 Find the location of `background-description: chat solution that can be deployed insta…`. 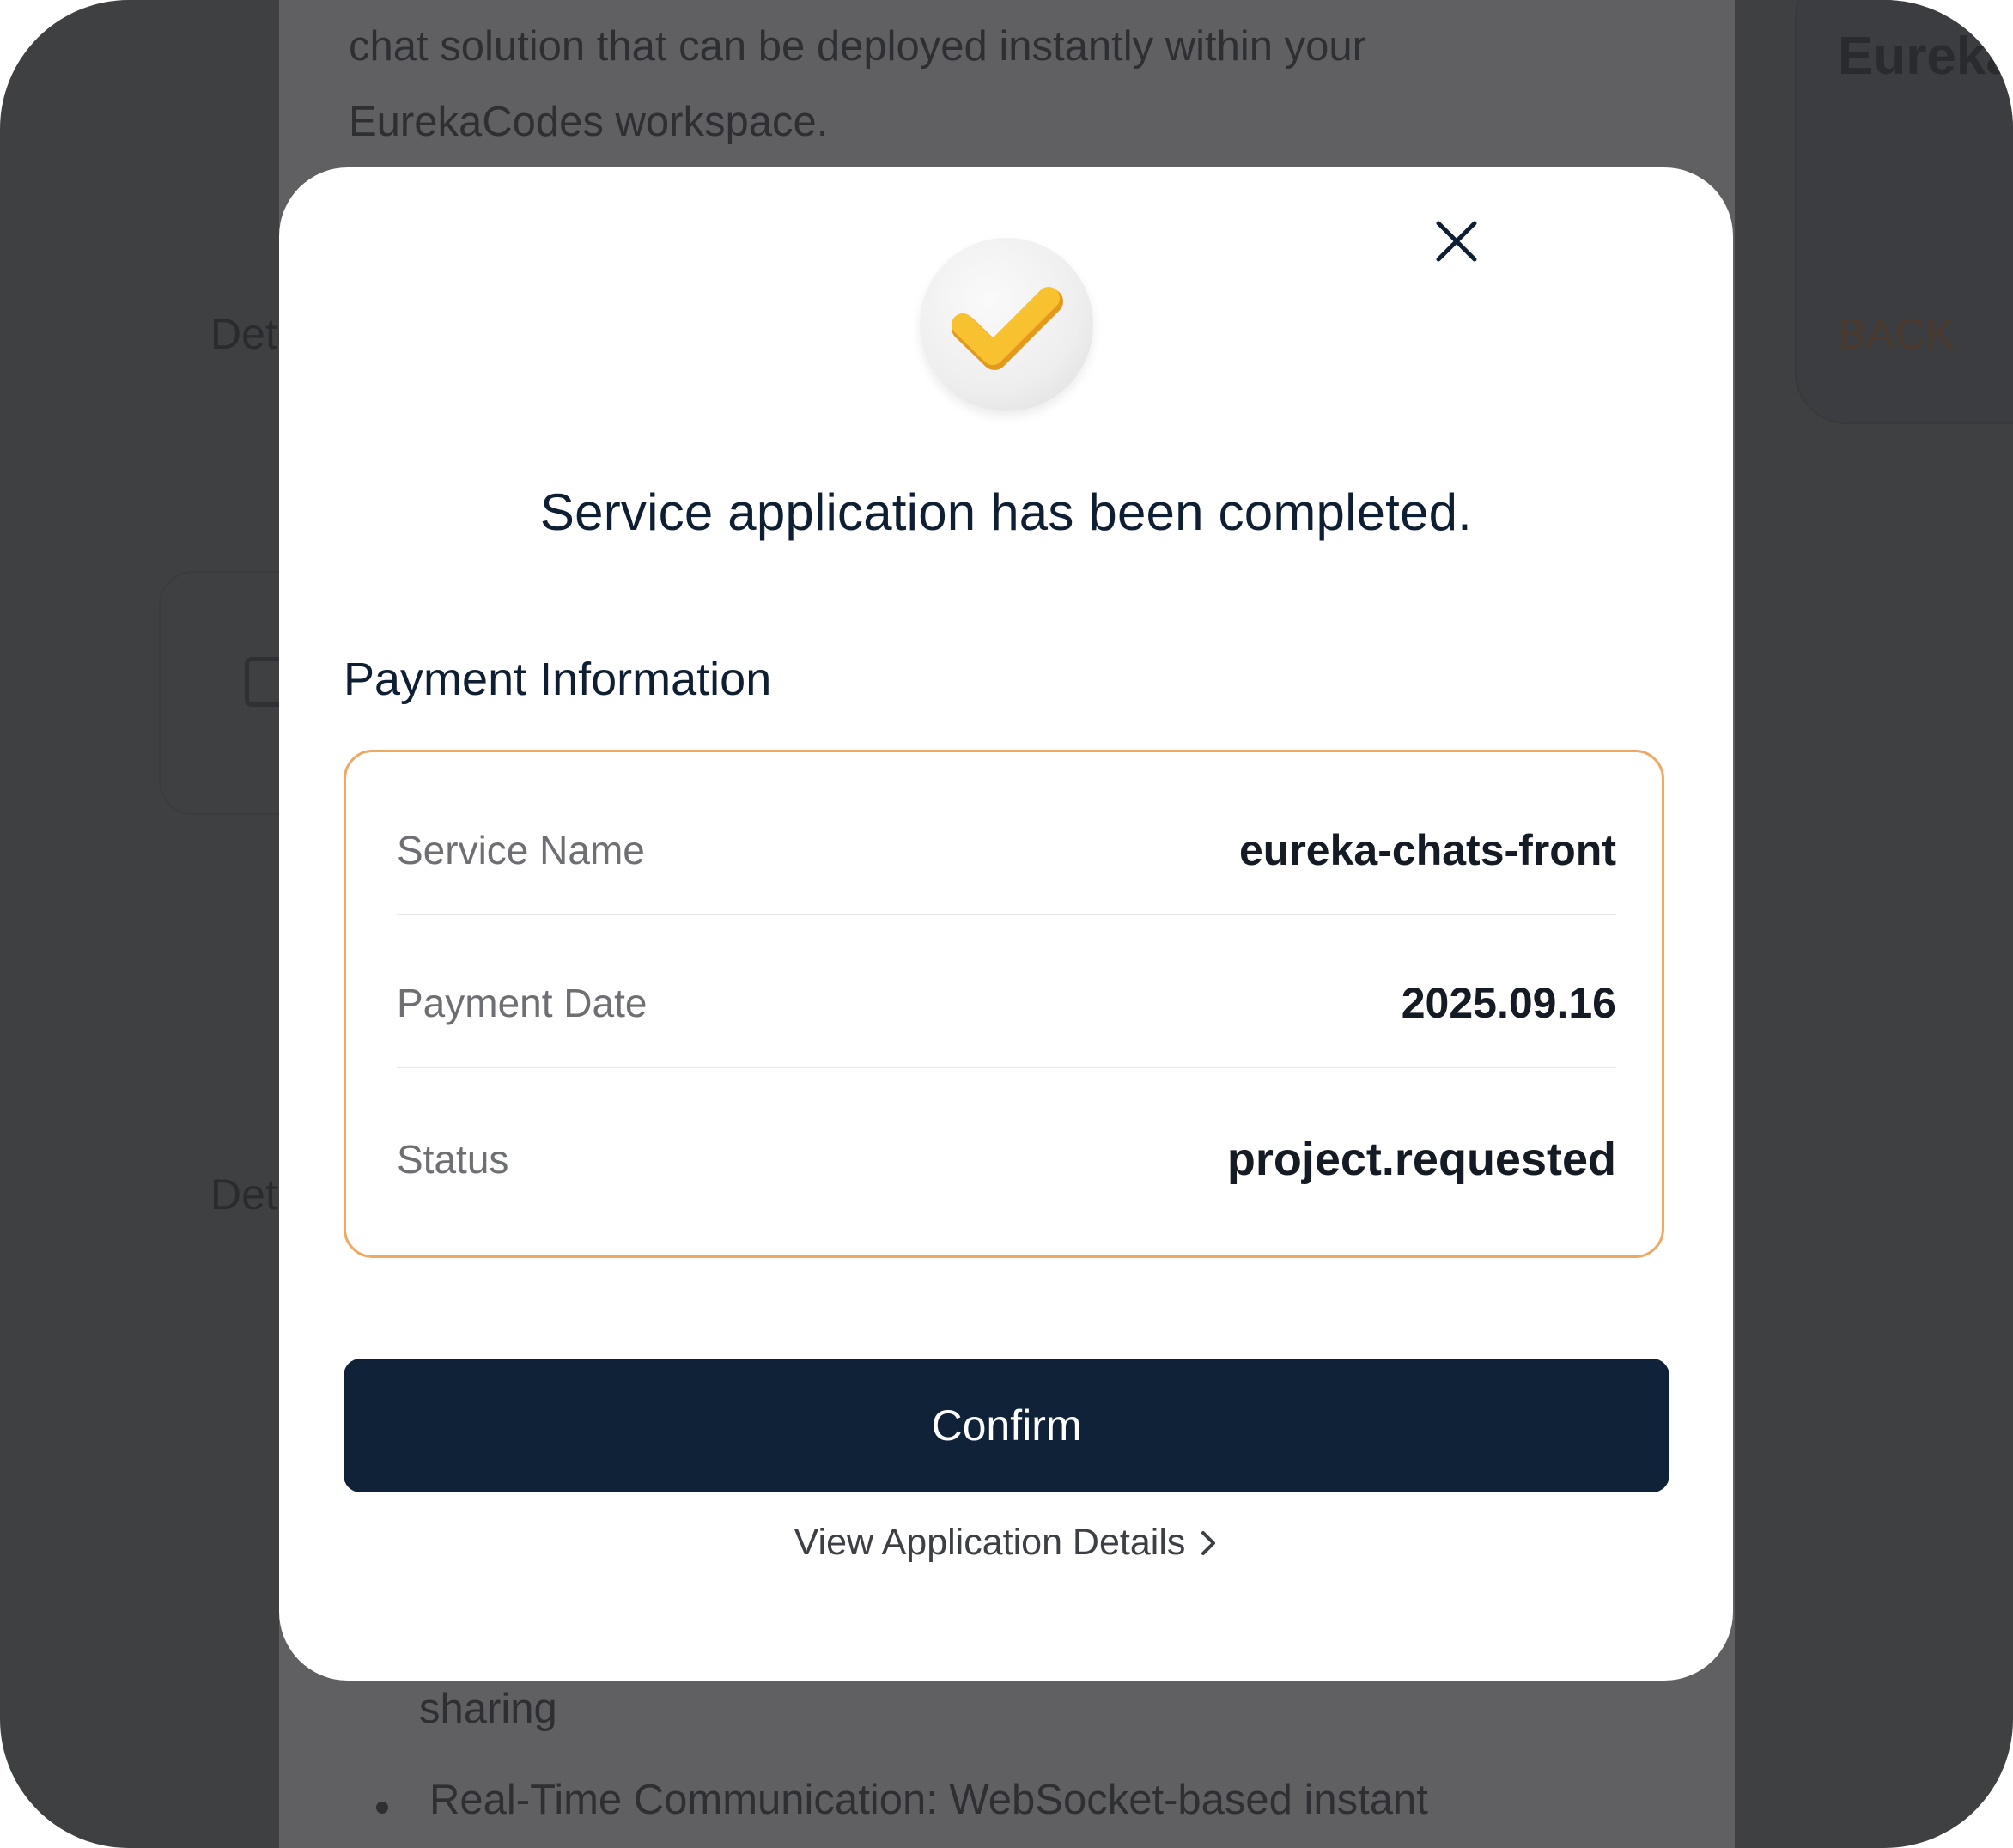

background-description: chat solution that can be deployed insta… is located at coordinates (1019, 84).